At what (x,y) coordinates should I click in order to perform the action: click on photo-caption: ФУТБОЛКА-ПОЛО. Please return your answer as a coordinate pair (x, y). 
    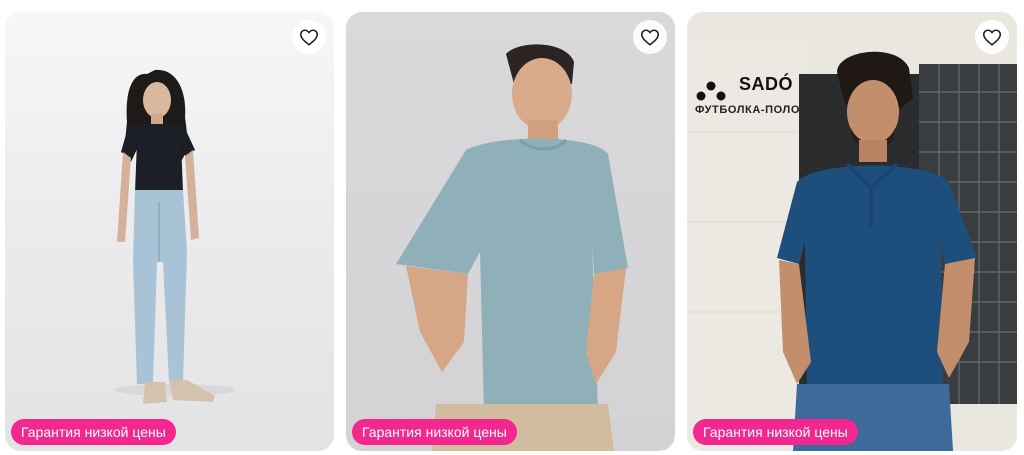
    Looking at the image, I should click on (748, 110).